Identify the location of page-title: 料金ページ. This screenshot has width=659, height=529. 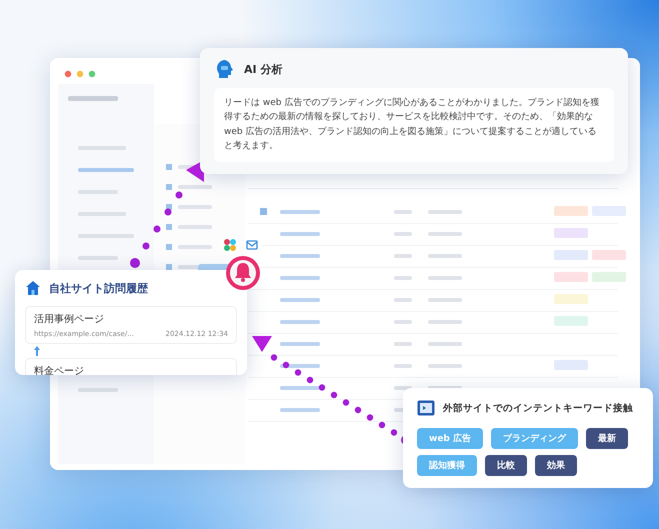
(59, 369).